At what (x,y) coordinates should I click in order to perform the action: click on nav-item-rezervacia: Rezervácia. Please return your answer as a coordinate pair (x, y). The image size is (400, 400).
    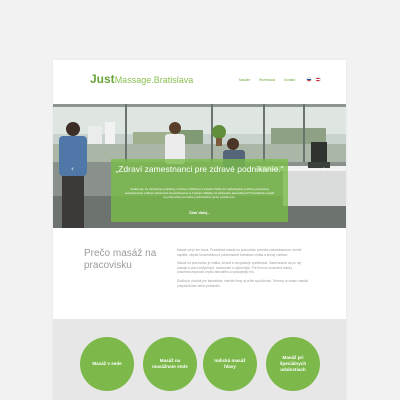
    Looking at the image, I should click on (267, 80).